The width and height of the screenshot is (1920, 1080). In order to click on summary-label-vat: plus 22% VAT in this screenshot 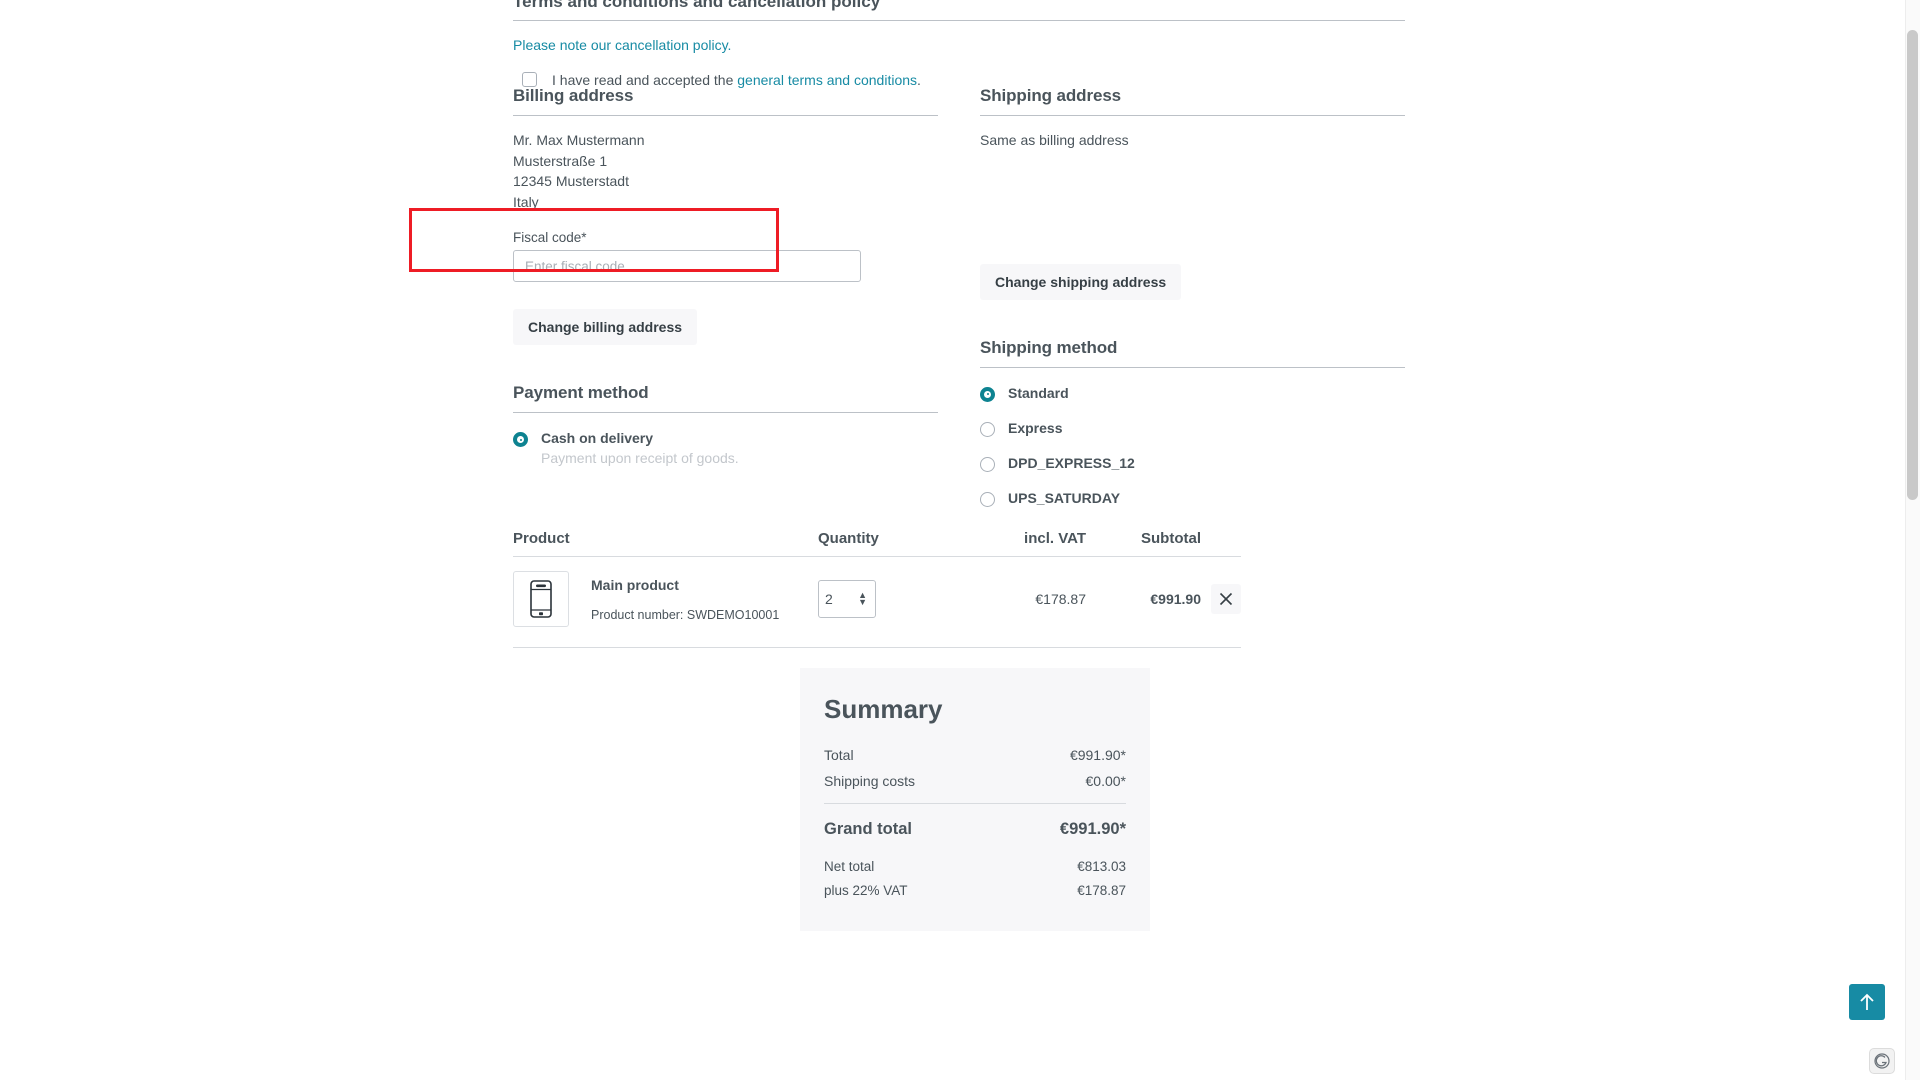, I will do `click(866, 890)`.